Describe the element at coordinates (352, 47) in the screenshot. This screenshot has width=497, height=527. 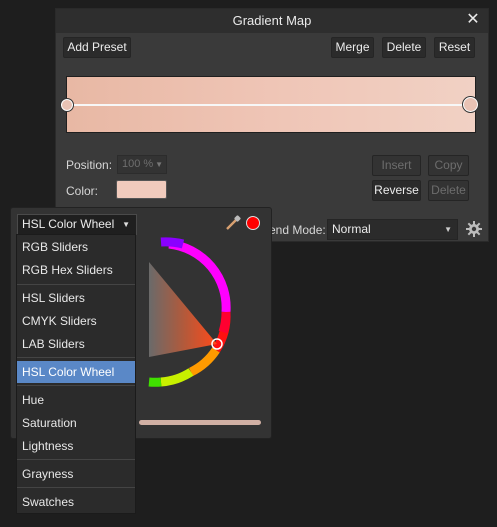
I see `merge-button: Merge` at that location.